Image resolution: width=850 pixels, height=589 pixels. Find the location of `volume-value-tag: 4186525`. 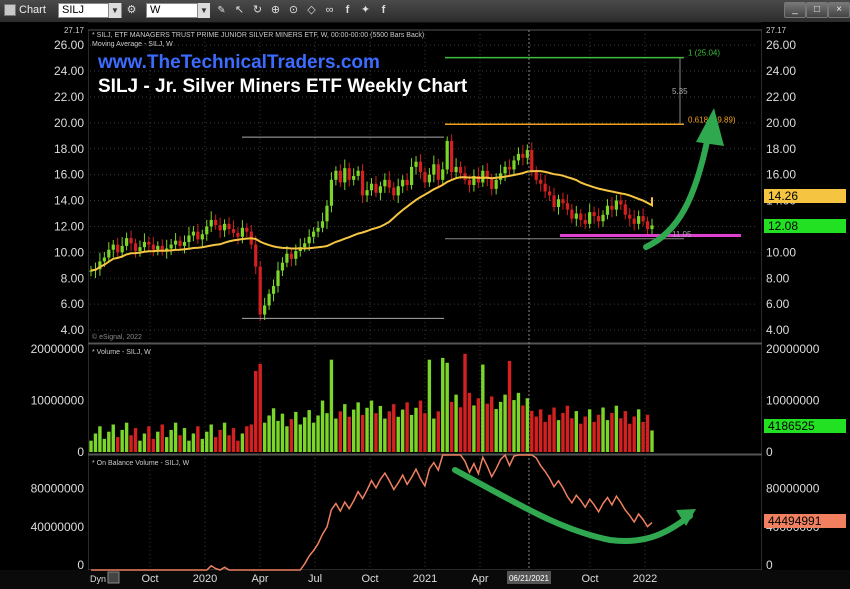

volume-value-tag: 4186525 is located at coordinates (805, 426).